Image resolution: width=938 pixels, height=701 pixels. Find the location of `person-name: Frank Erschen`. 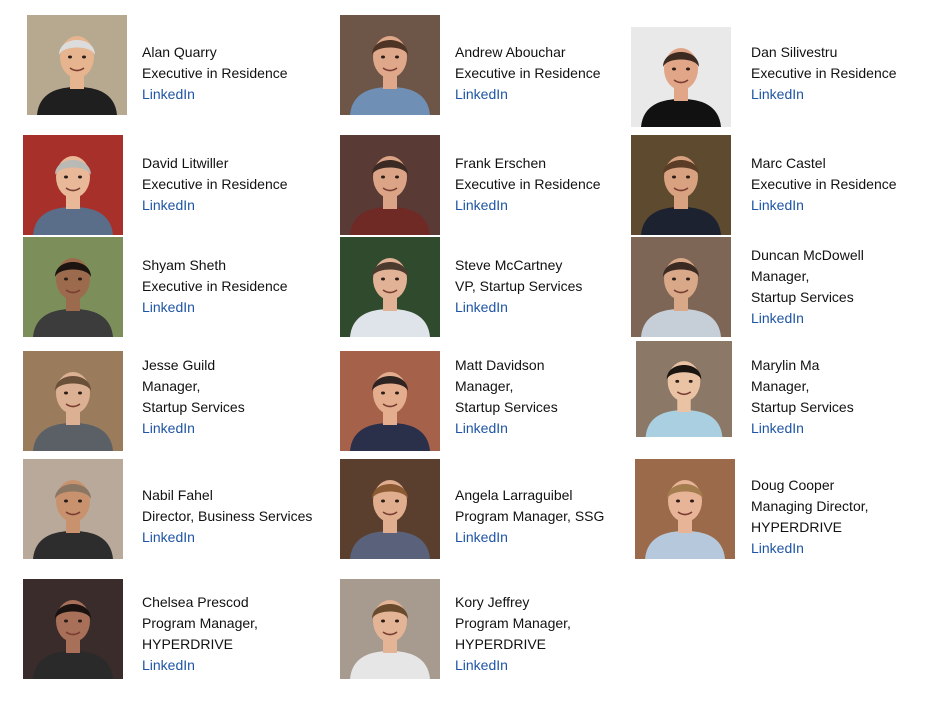

person-name: Frank Erschen is located at coordinates (501, 163).